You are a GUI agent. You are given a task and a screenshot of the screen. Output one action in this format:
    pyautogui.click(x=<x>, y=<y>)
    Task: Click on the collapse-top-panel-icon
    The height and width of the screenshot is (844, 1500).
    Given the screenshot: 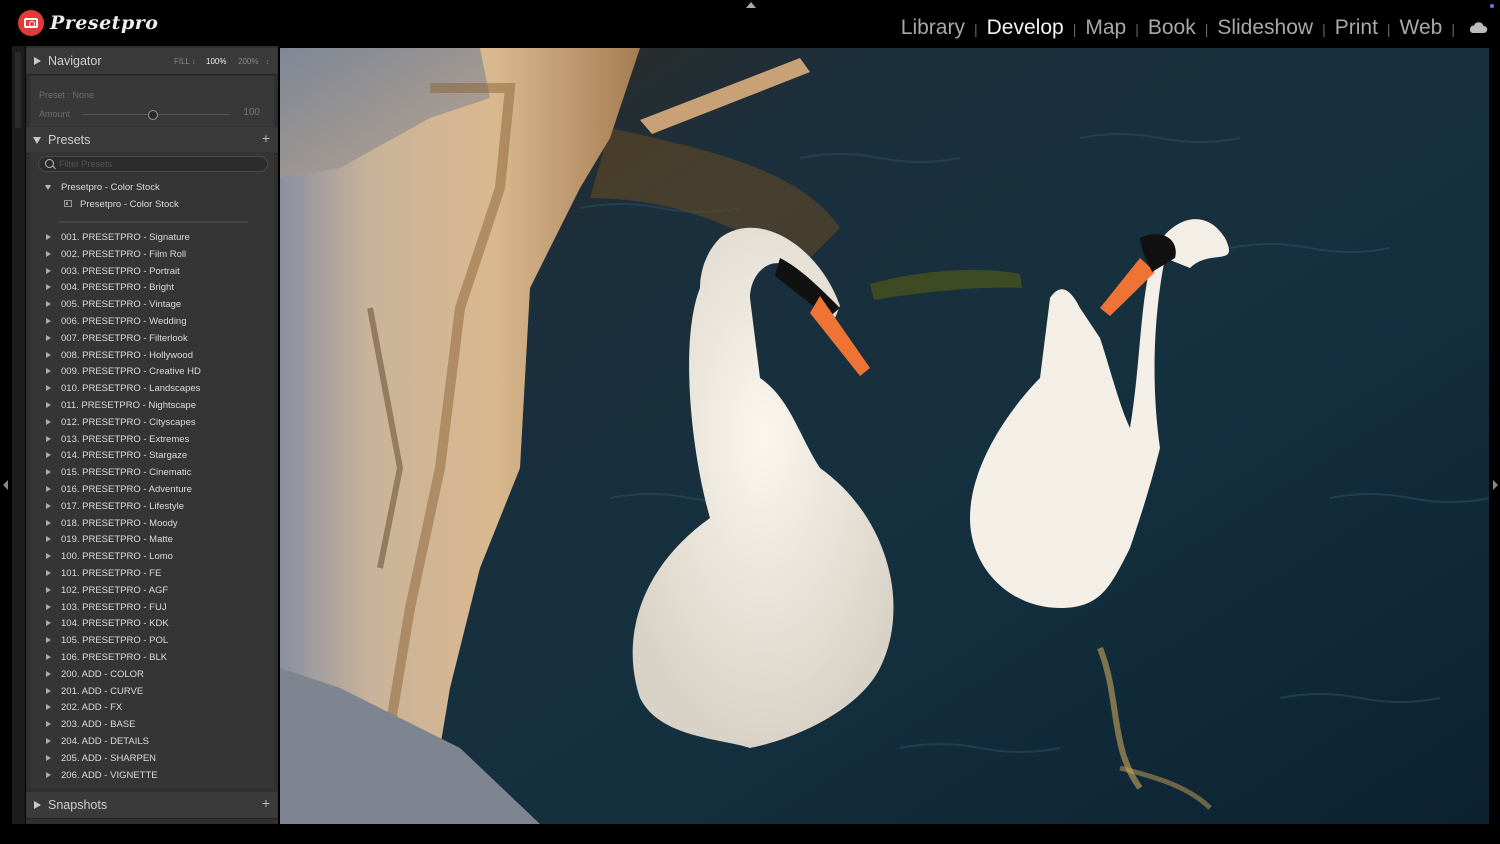 What is the action you would take?
    pyautogui.click(x=751, y=5)
    